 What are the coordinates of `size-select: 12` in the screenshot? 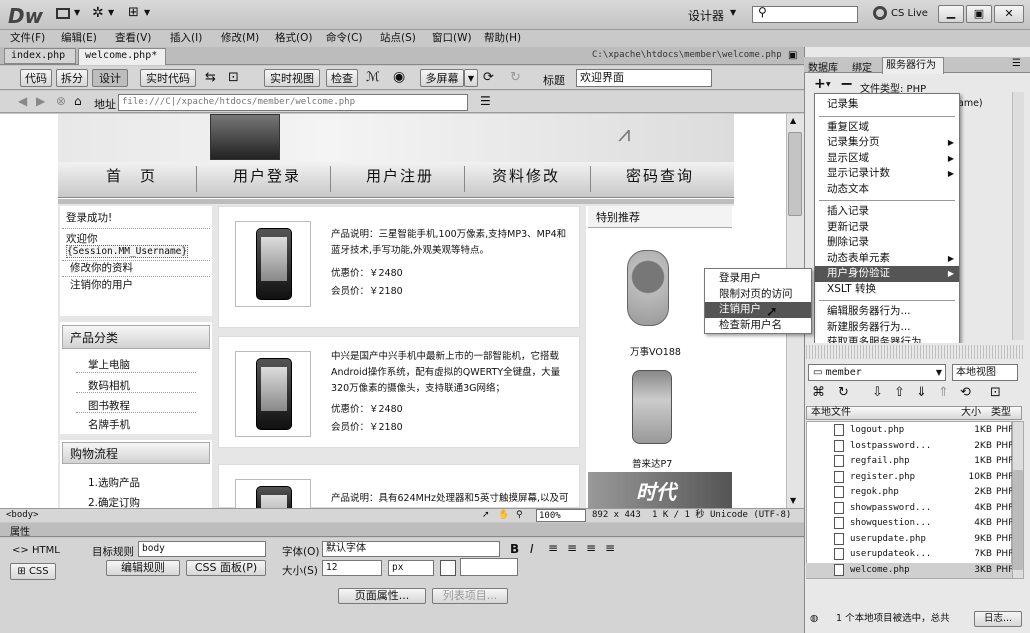 It's located at (352, 568).